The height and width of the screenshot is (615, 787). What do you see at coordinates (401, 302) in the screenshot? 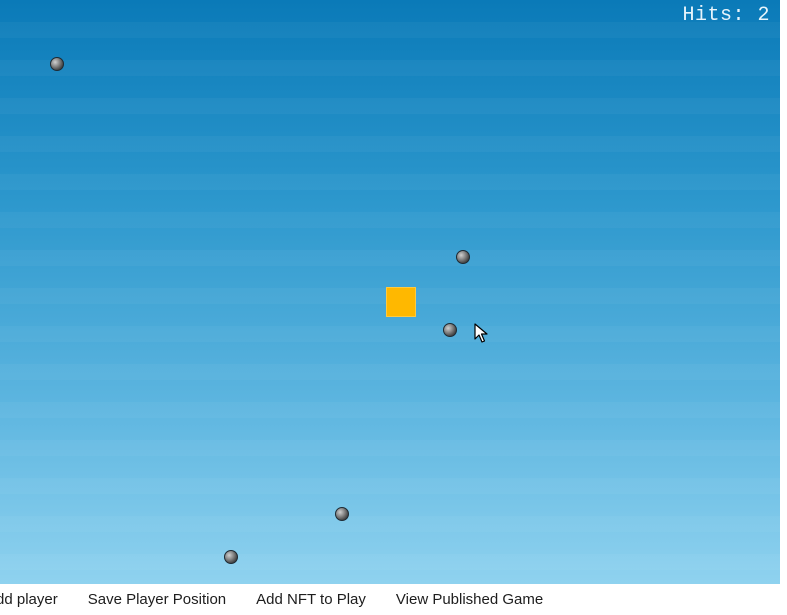
I see `player-square` at bounding box center [401, 302].